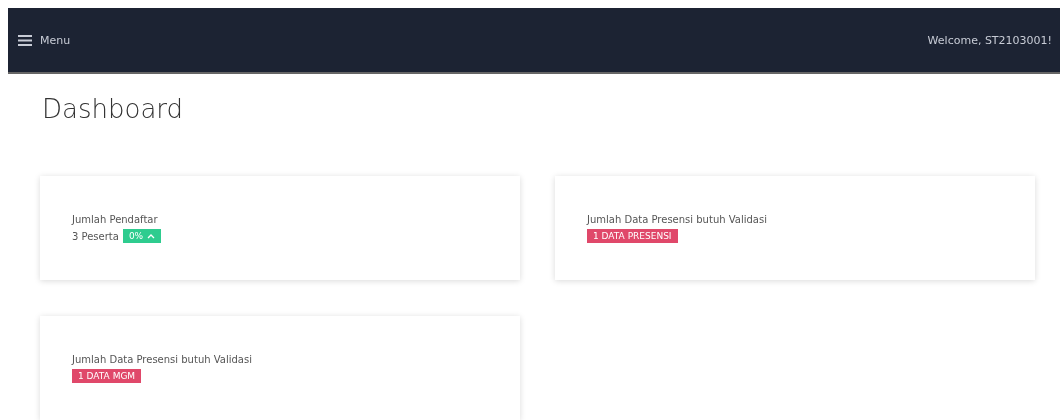  I want to click on card-label: Jumlah Pendaftar, so click(115, 219).